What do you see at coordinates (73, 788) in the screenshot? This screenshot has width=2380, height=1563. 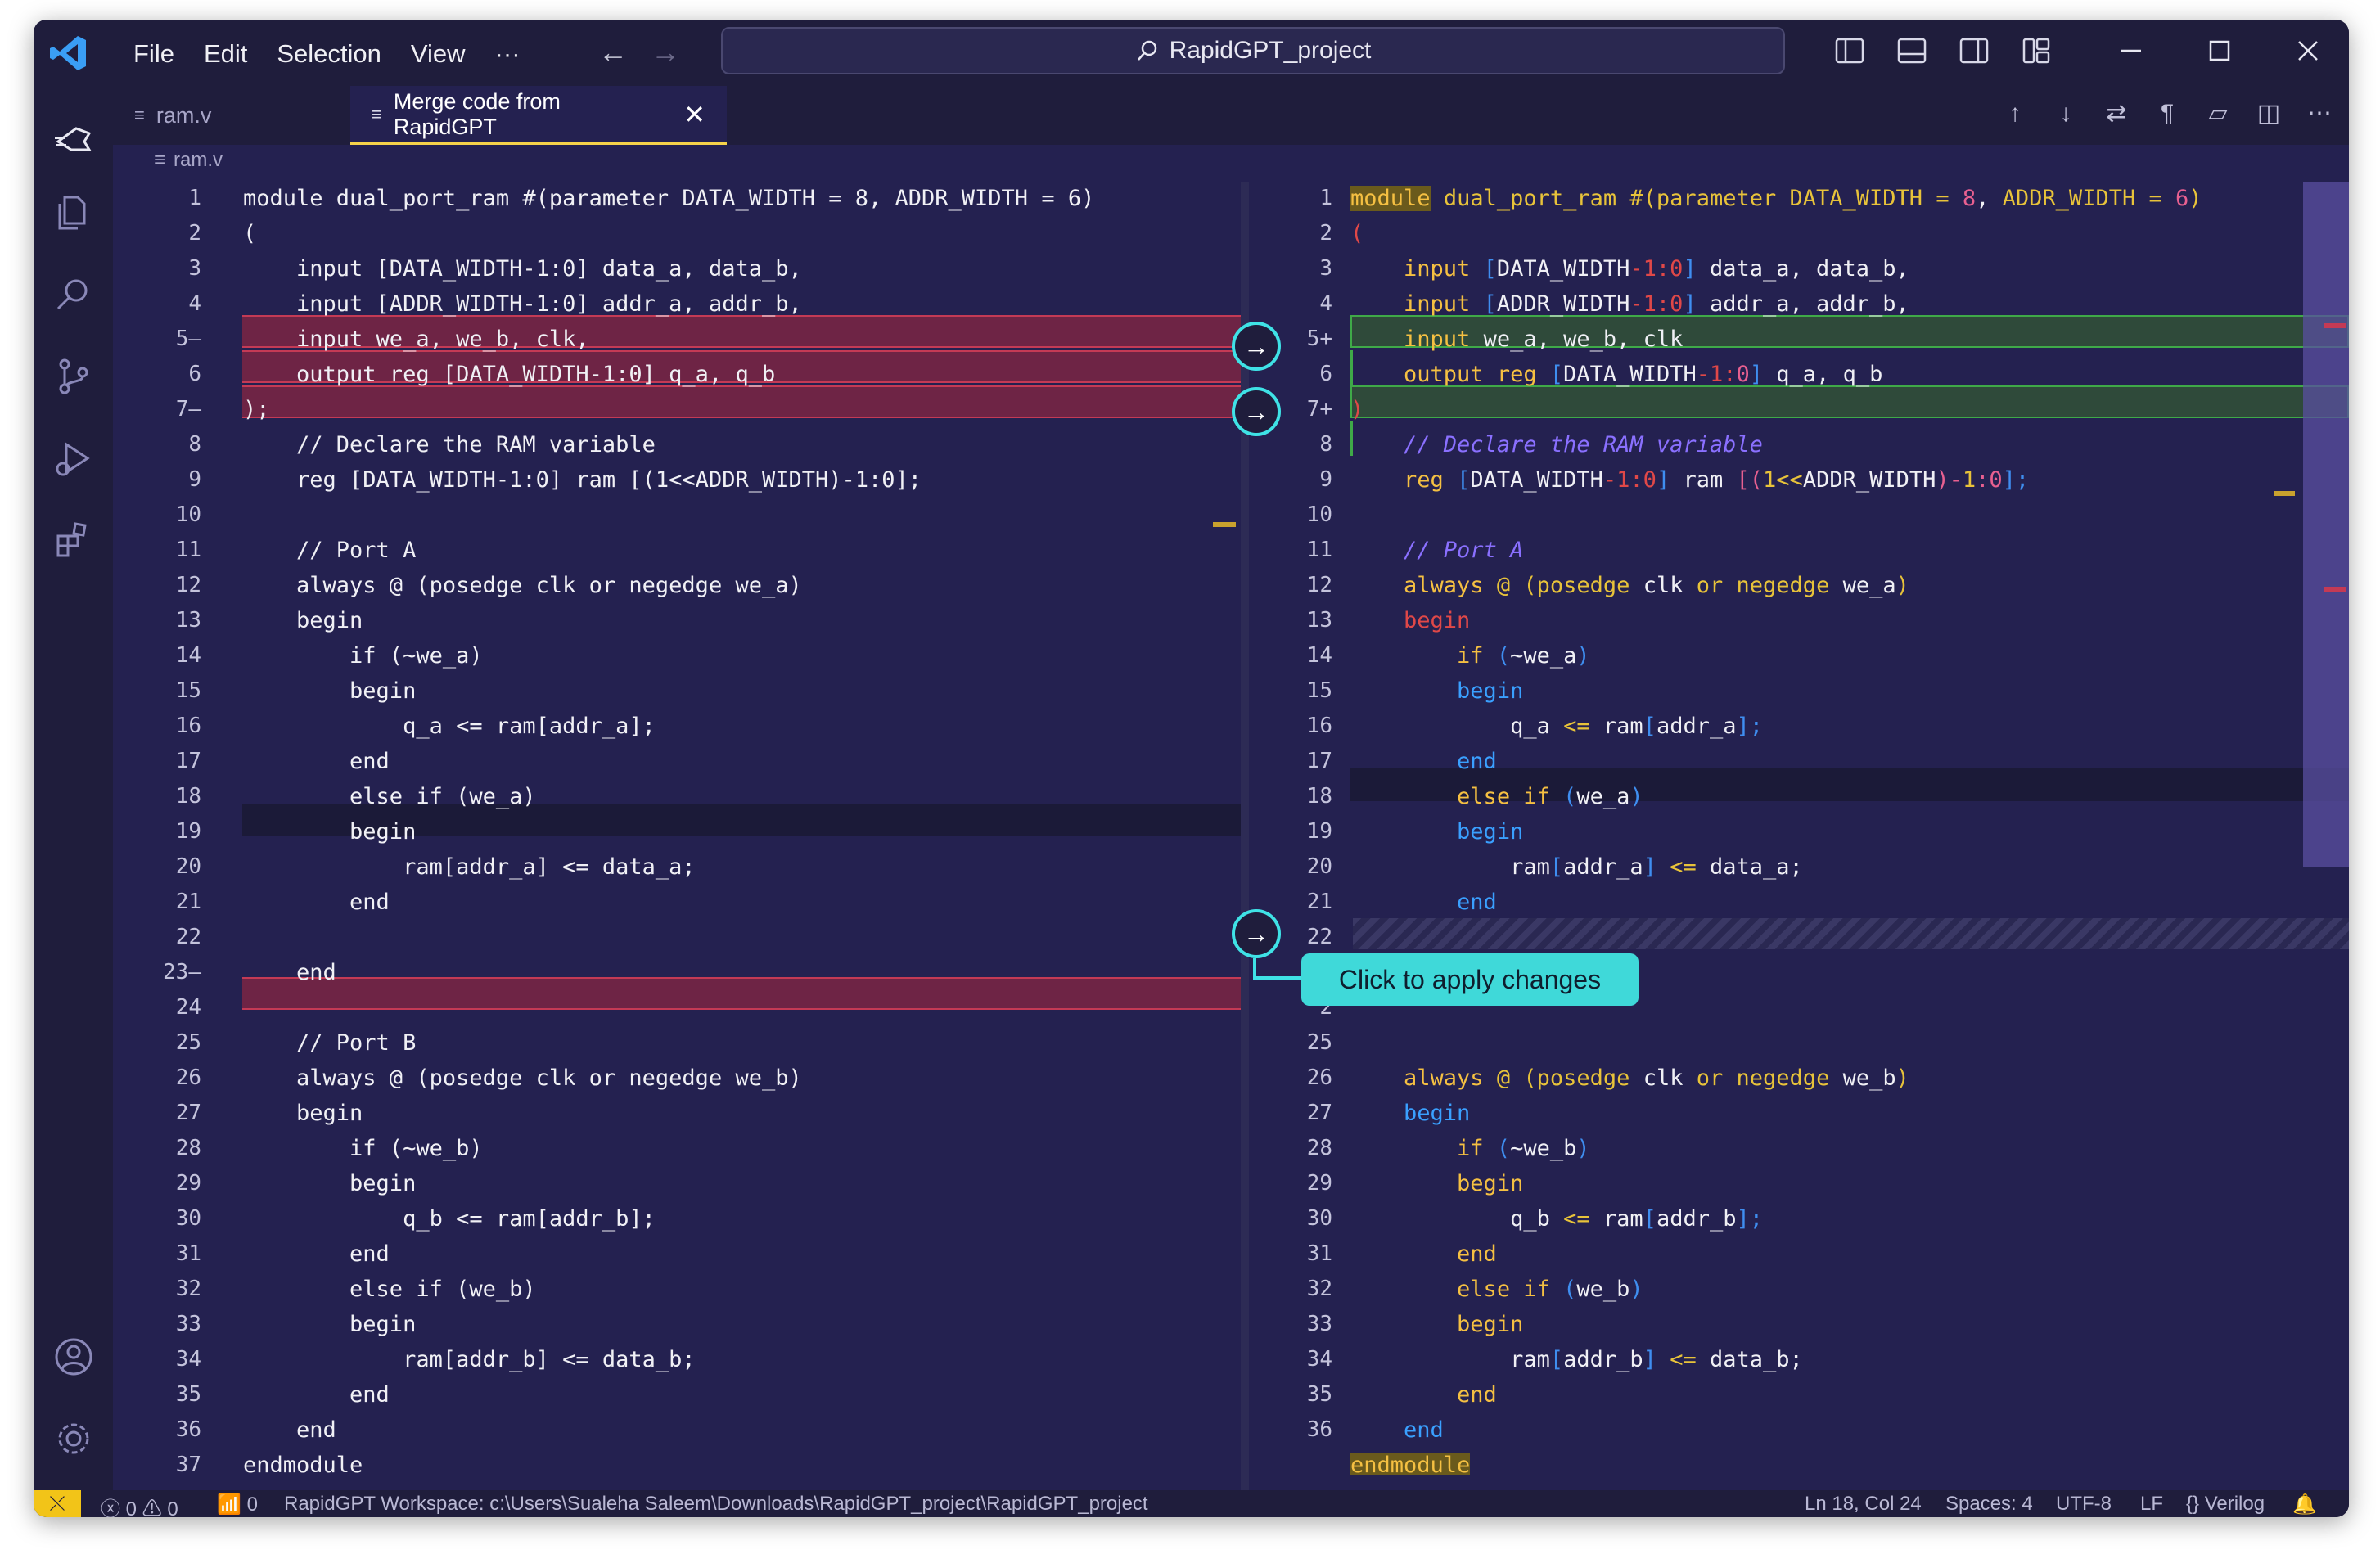 I see `activity-bar` at bounding box center [73, 788].